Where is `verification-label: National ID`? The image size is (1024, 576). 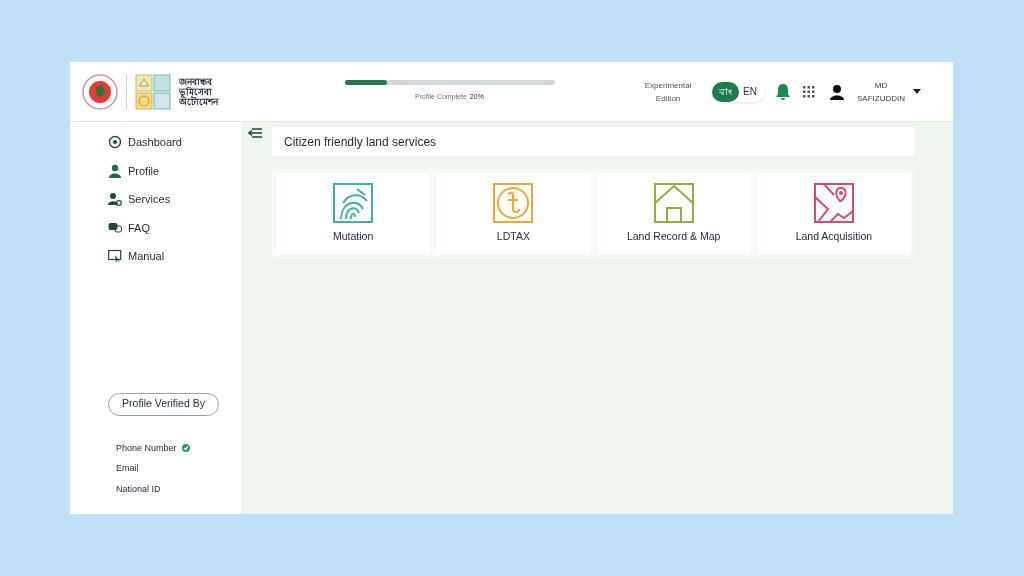 verification-label: National ID is located at coordinates (138, 489).